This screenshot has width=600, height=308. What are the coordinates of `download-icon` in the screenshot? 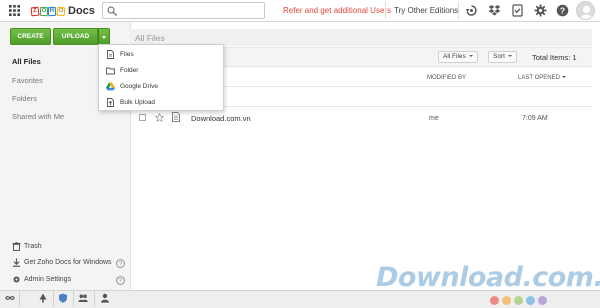 It's located at (16, 262).